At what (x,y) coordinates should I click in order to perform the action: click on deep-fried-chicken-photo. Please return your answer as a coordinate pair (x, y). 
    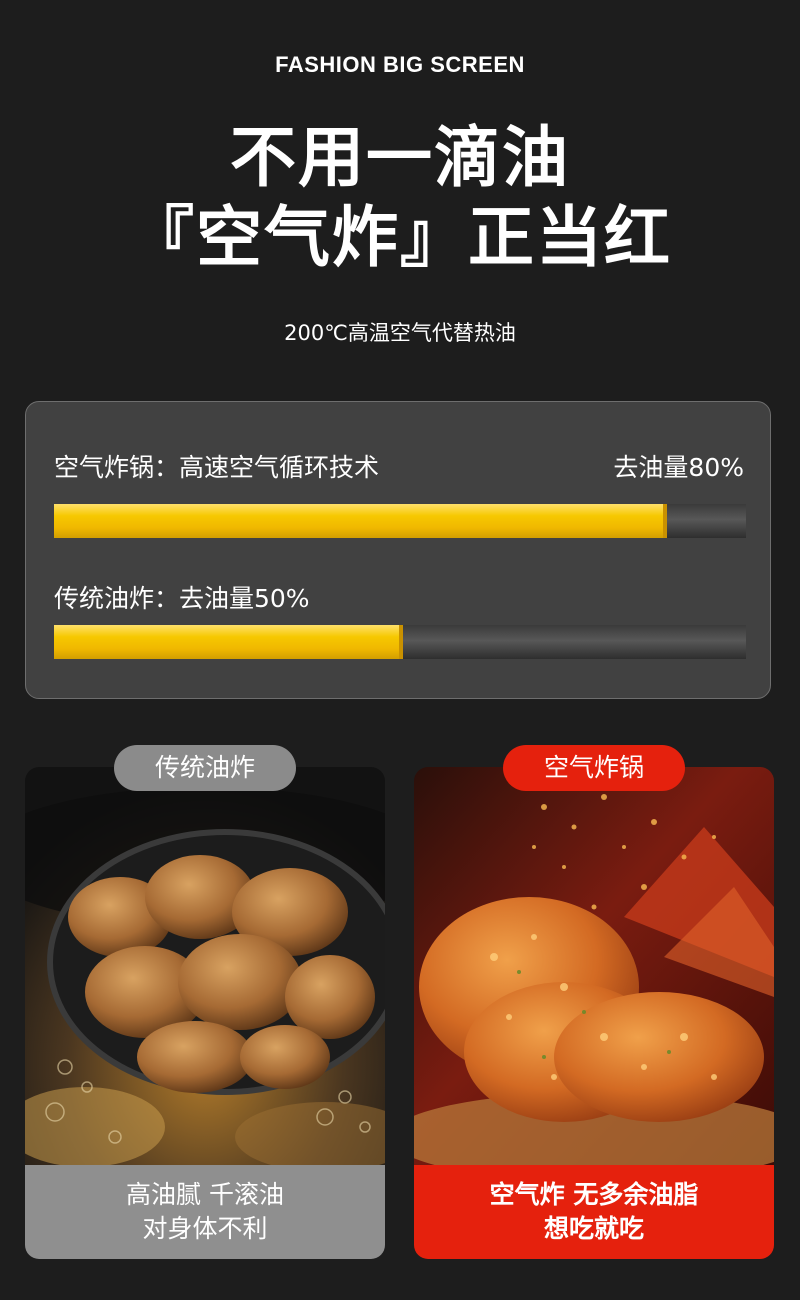
    Looking at the image, I should click on (205, 966).